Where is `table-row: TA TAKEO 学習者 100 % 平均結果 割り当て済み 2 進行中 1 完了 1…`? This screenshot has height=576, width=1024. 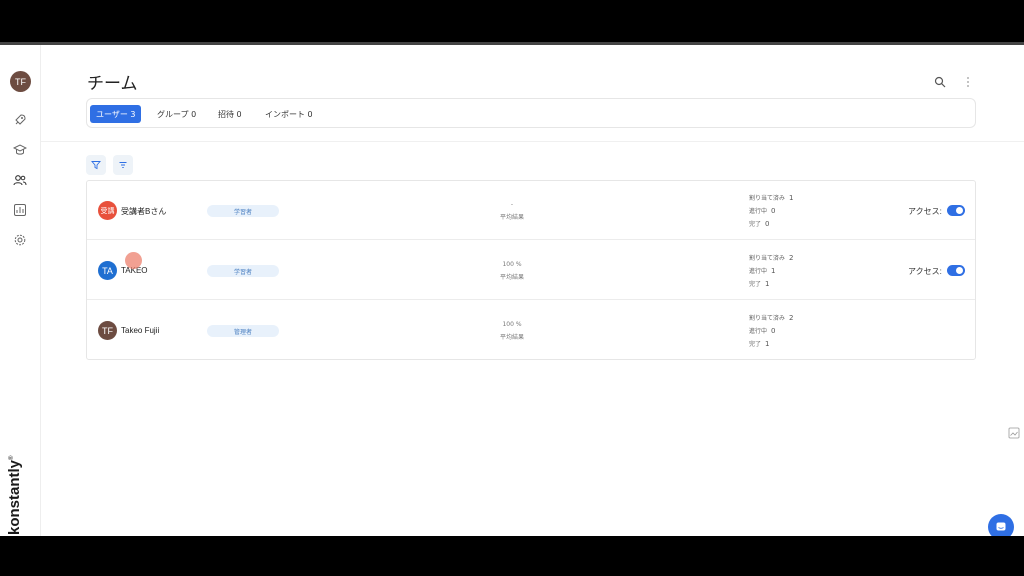 table-row: TA TAKEO 学習者 100 % 平均結果 割り当て済み 2 進行中 1 完了 1… is located at coordinates (531, 270).